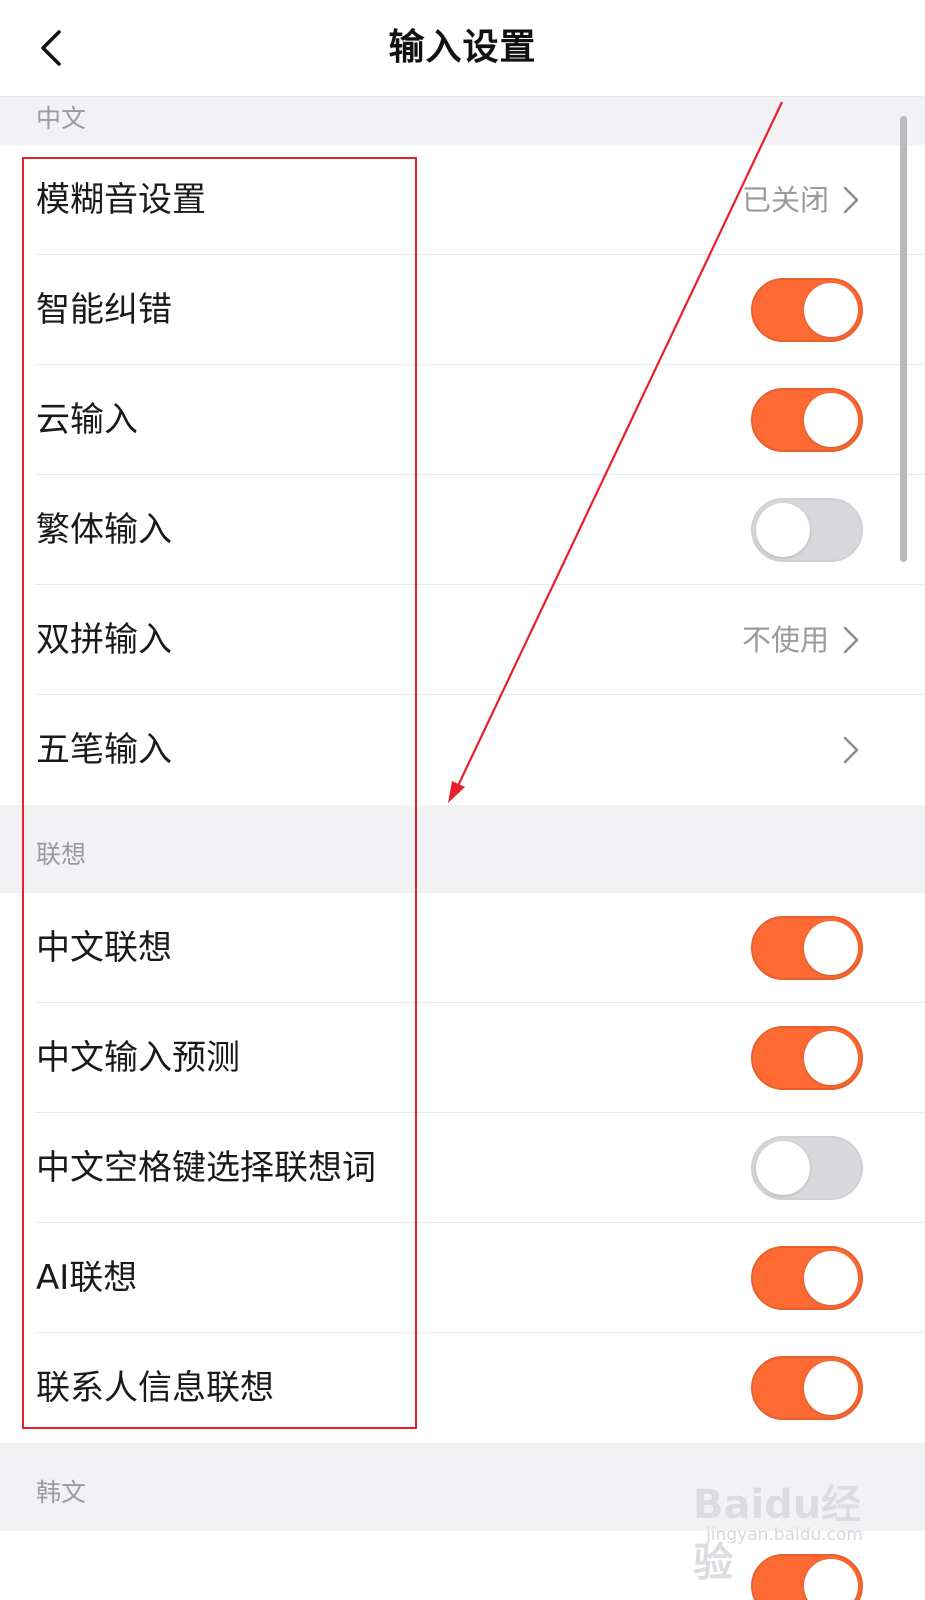 Image resolution: width=925 pixels, height=1600 pixels. I want to click on row-label: 繁体输入, so click(104, 530).